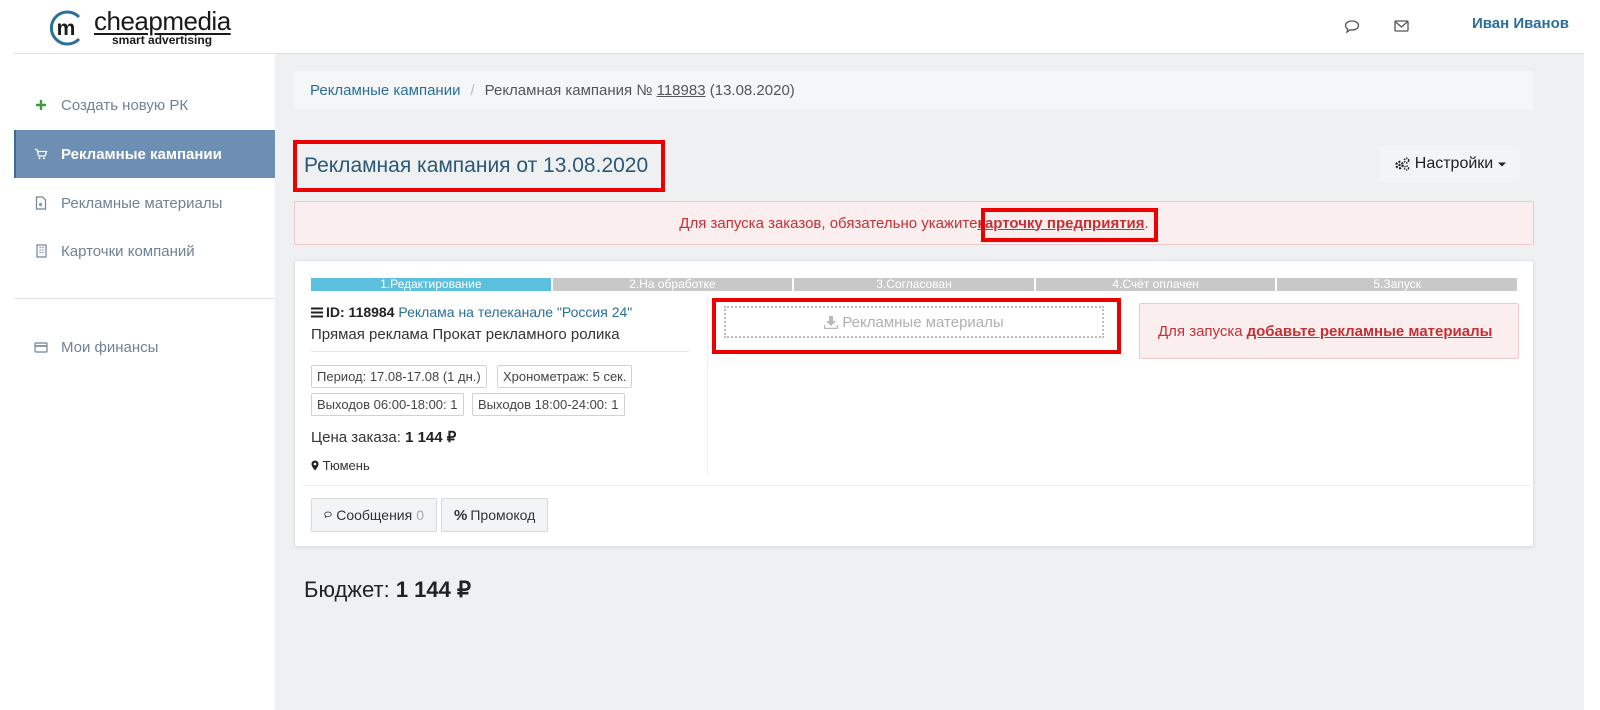 The image size is (1600, 710). Describe the element at coordinates (144, 298) in the screenshot. I see `sidebar-divider` at that location.